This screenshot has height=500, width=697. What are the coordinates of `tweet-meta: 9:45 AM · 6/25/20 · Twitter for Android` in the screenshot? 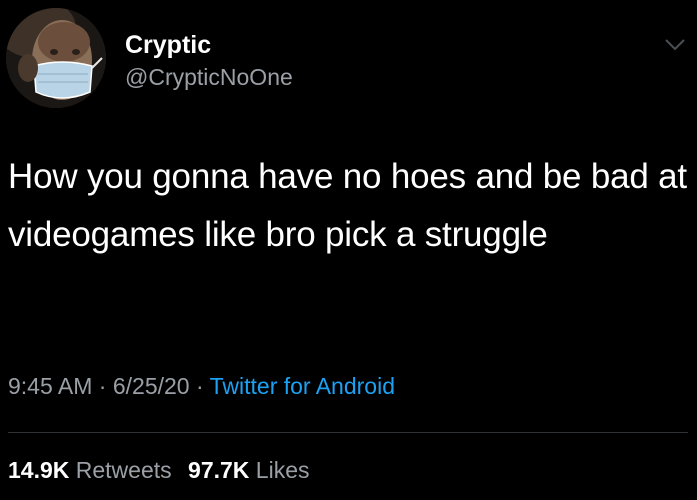 It's located at (201, 386).